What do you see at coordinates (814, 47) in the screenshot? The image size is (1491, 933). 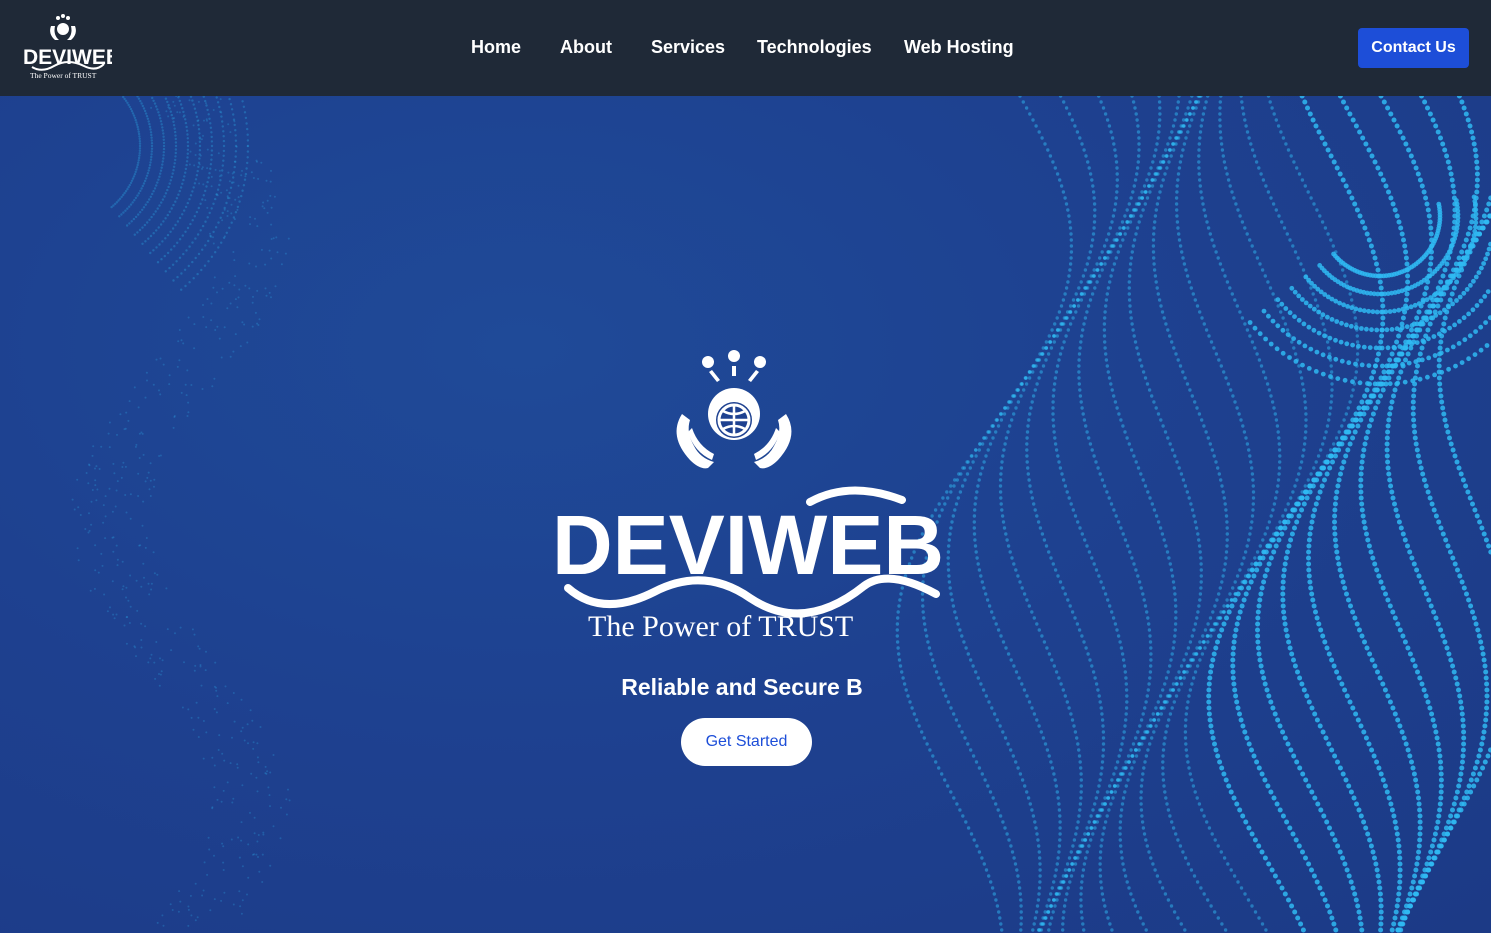 I see `nav-technologies: Technologies` at bounding box center [814, 47].